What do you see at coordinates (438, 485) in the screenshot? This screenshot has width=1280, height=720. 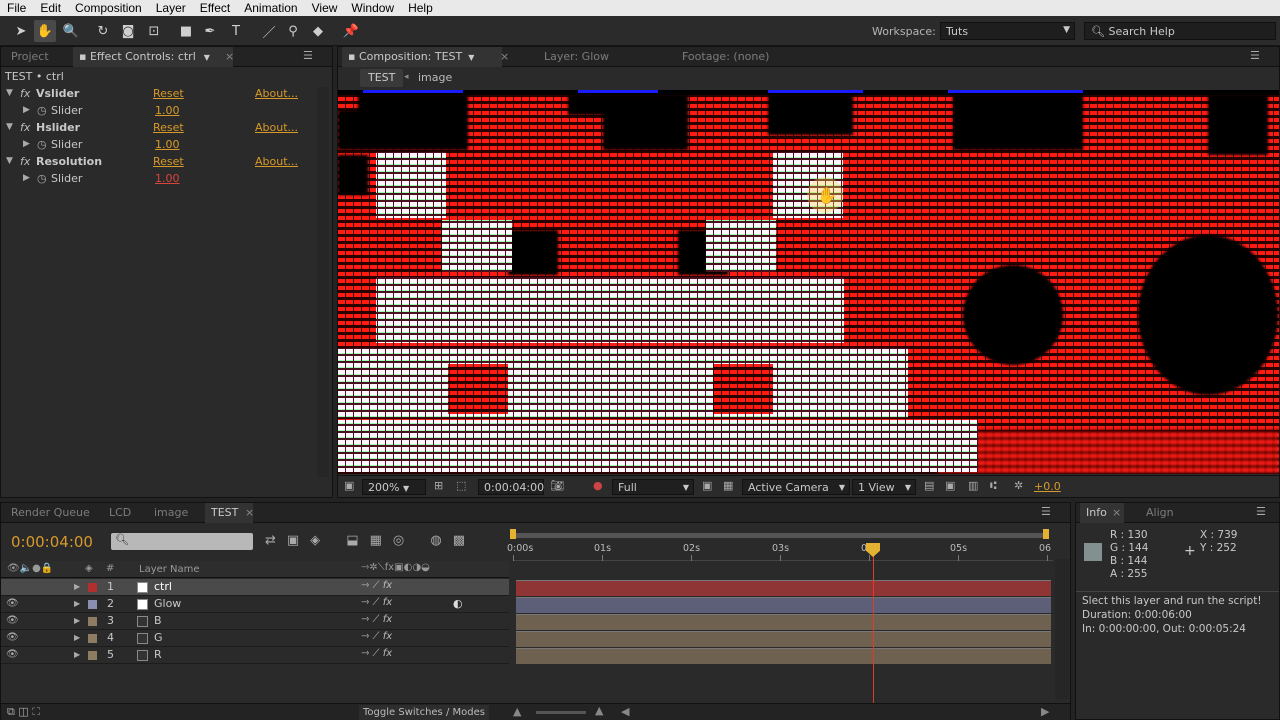 I see `grid-icon: ⊞` at bounding box center [438, 485].